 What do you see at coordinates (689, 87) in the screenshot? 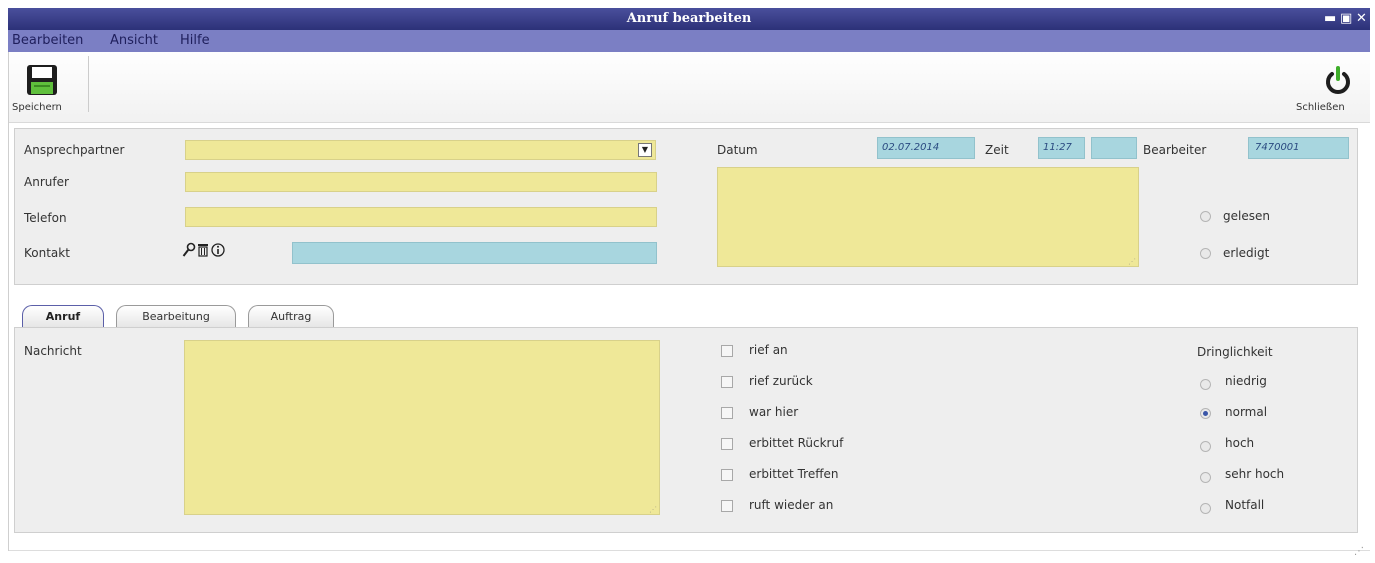
I see `toolbar: Speichern Schließen` at bounding box center [689, 87].